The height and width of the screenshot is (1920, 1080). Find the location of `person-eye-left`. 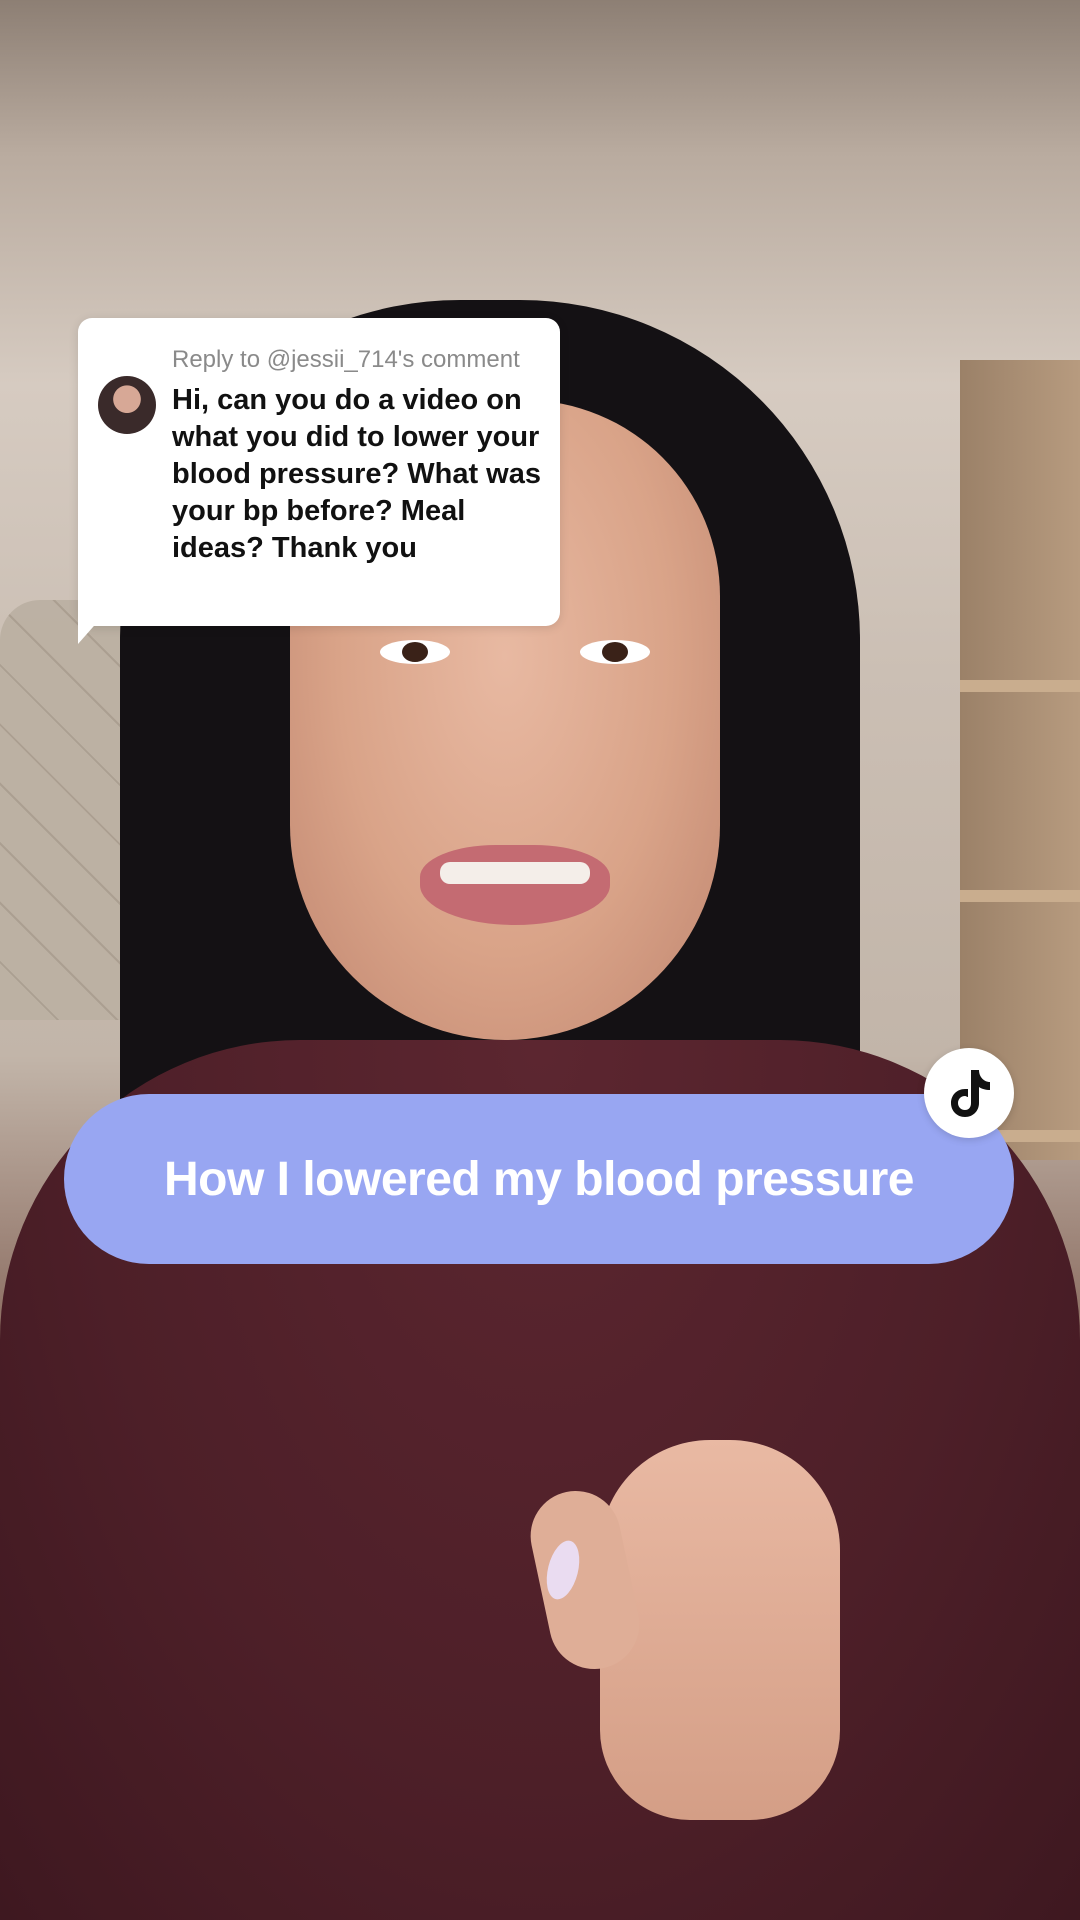

person-eye-left is located at coordinates (415, 652).